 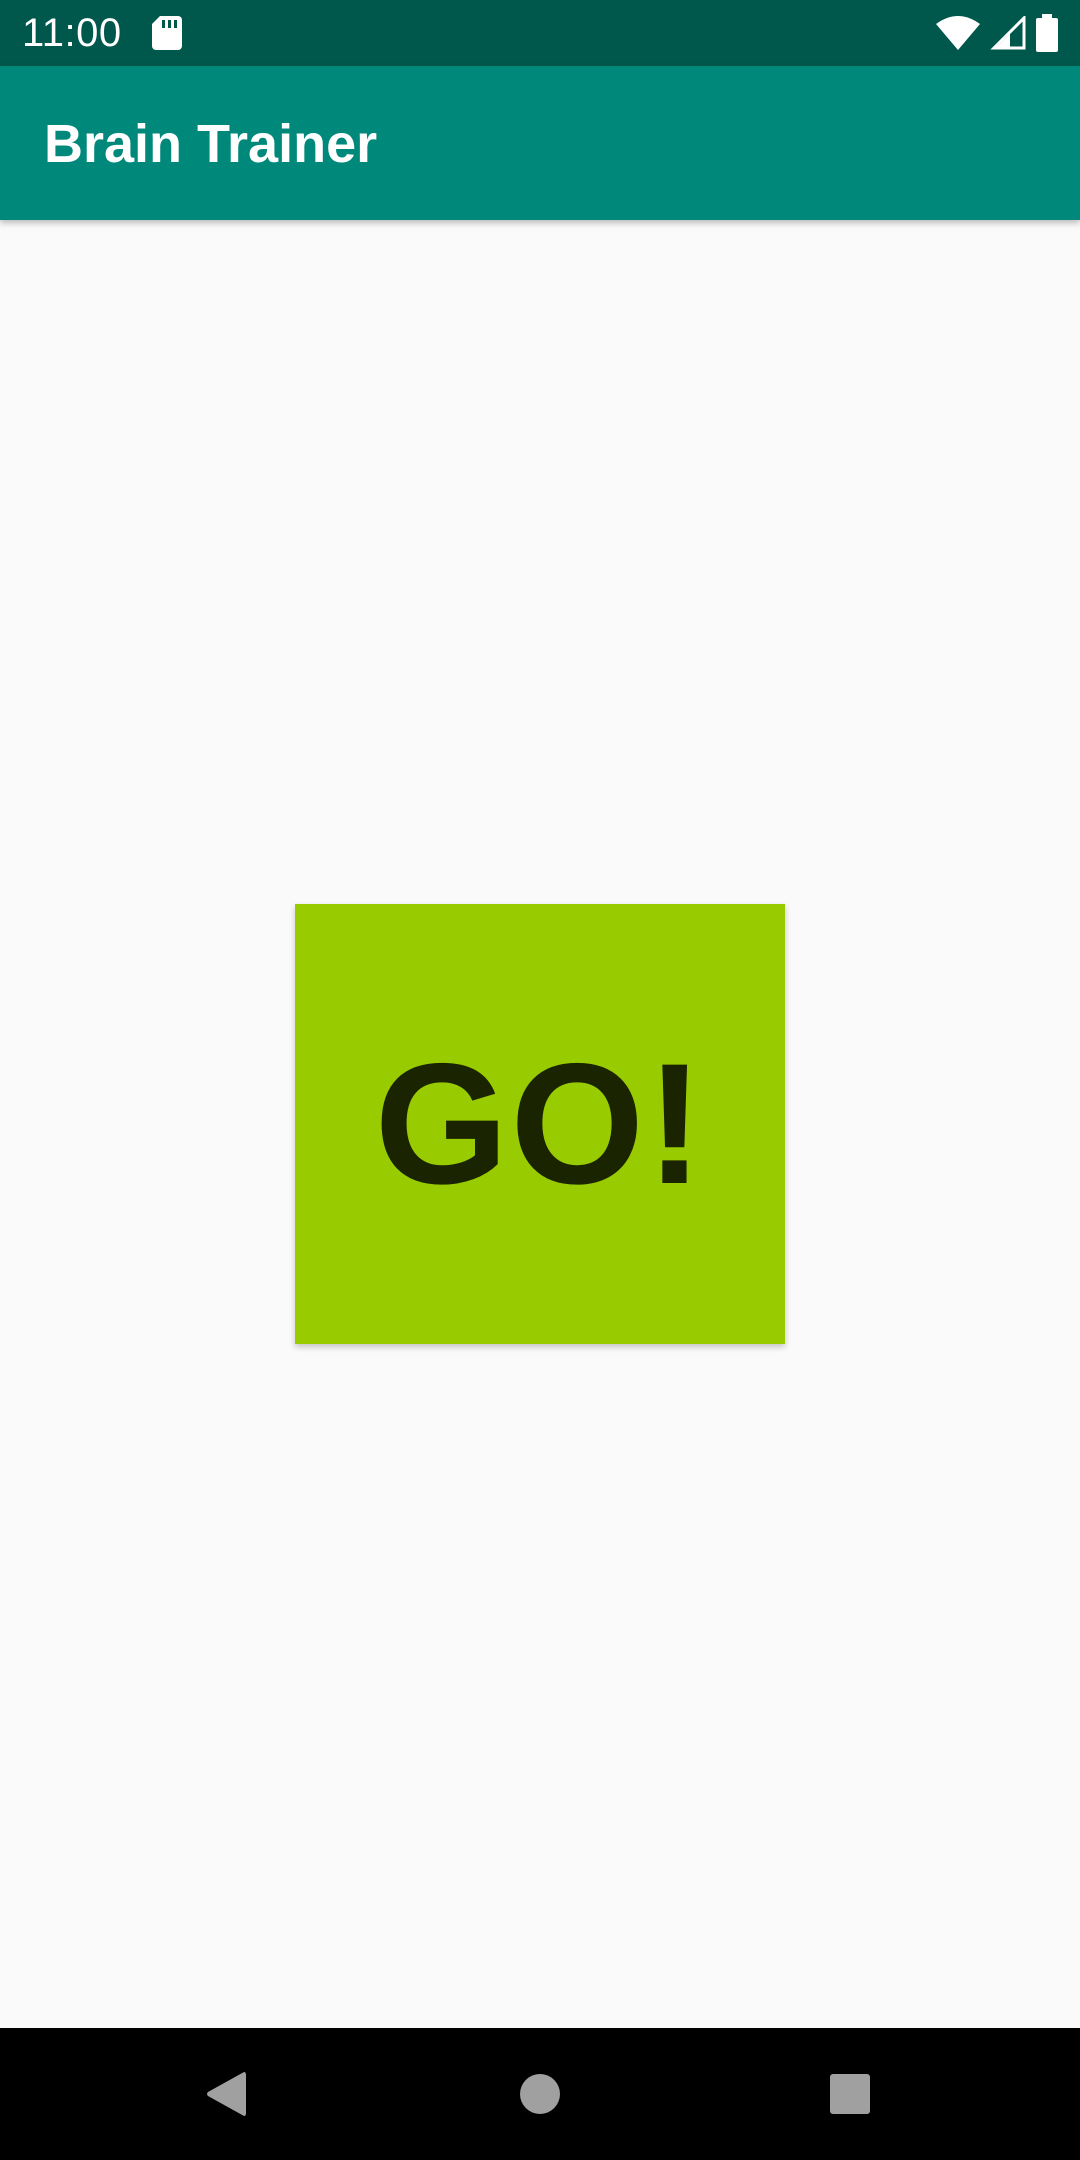 I want to click on home-icon, so click(x=540, y=2094).